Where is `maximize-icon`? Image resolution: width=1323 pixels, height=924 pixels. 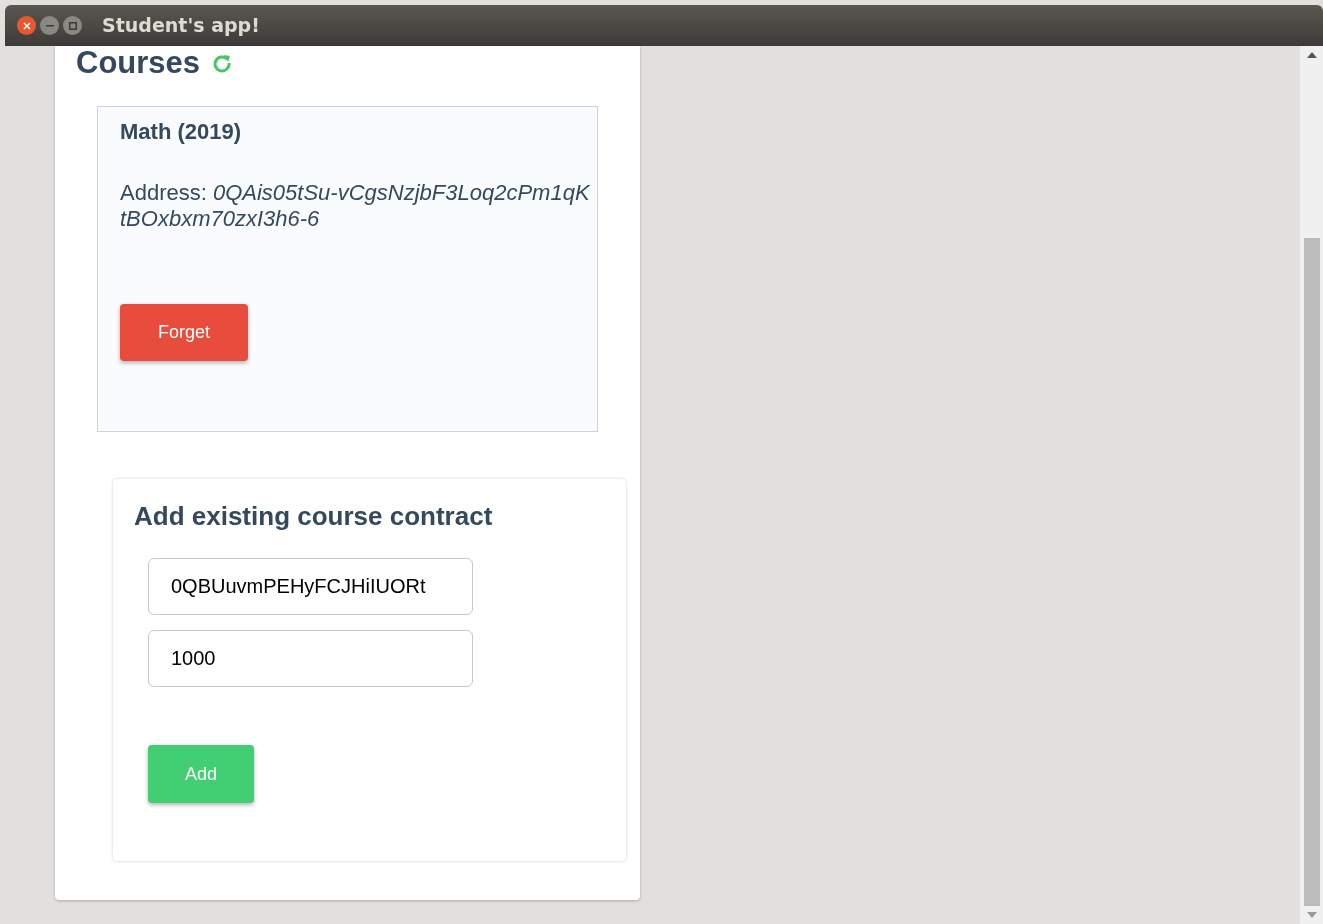 maximize-icon is located at coordinates (72, 25).